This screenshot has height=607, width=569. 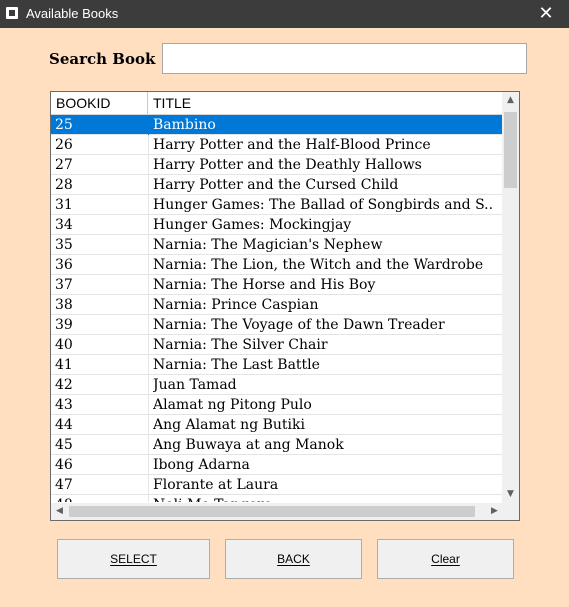 What do you see at coordinates (232, 405) in the screenshot?
I see `book-title-cell: Alamat ng Pitong Pulo` at bounding box center [232, 405].